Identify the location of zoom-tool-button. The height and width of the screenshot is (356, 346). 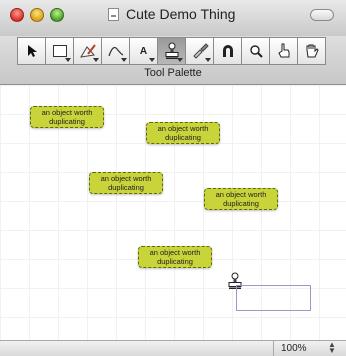
(255, 51).